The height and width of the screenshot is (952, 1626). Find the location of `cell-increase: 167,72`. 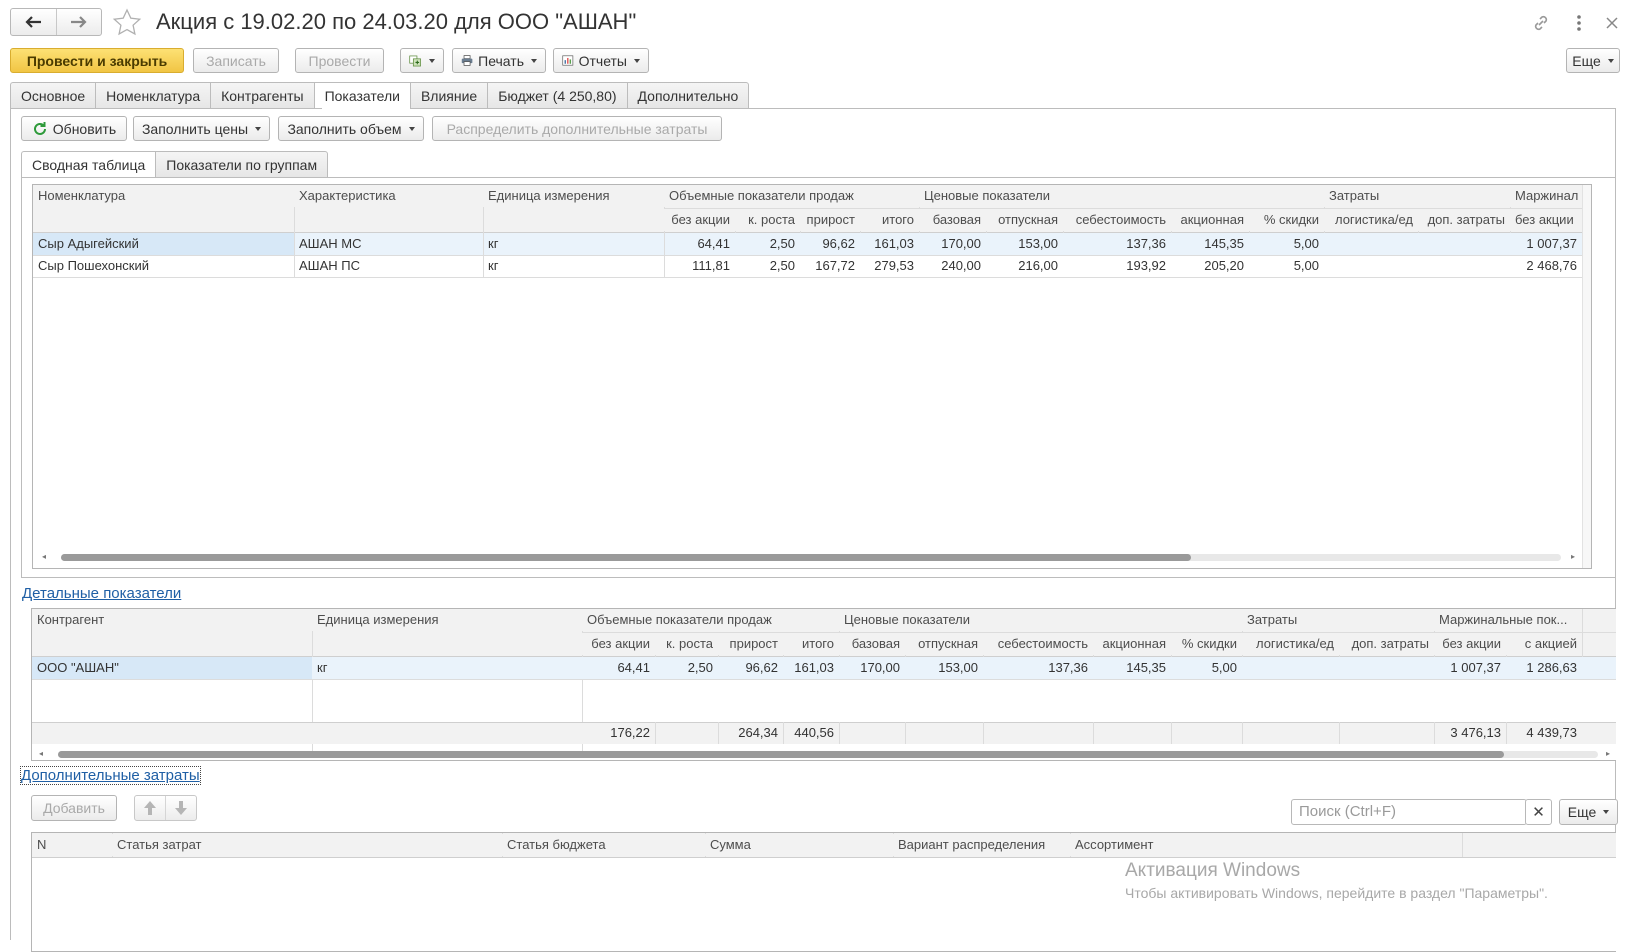

cell-increase: 167,72 is located at coordinates (830, 266).